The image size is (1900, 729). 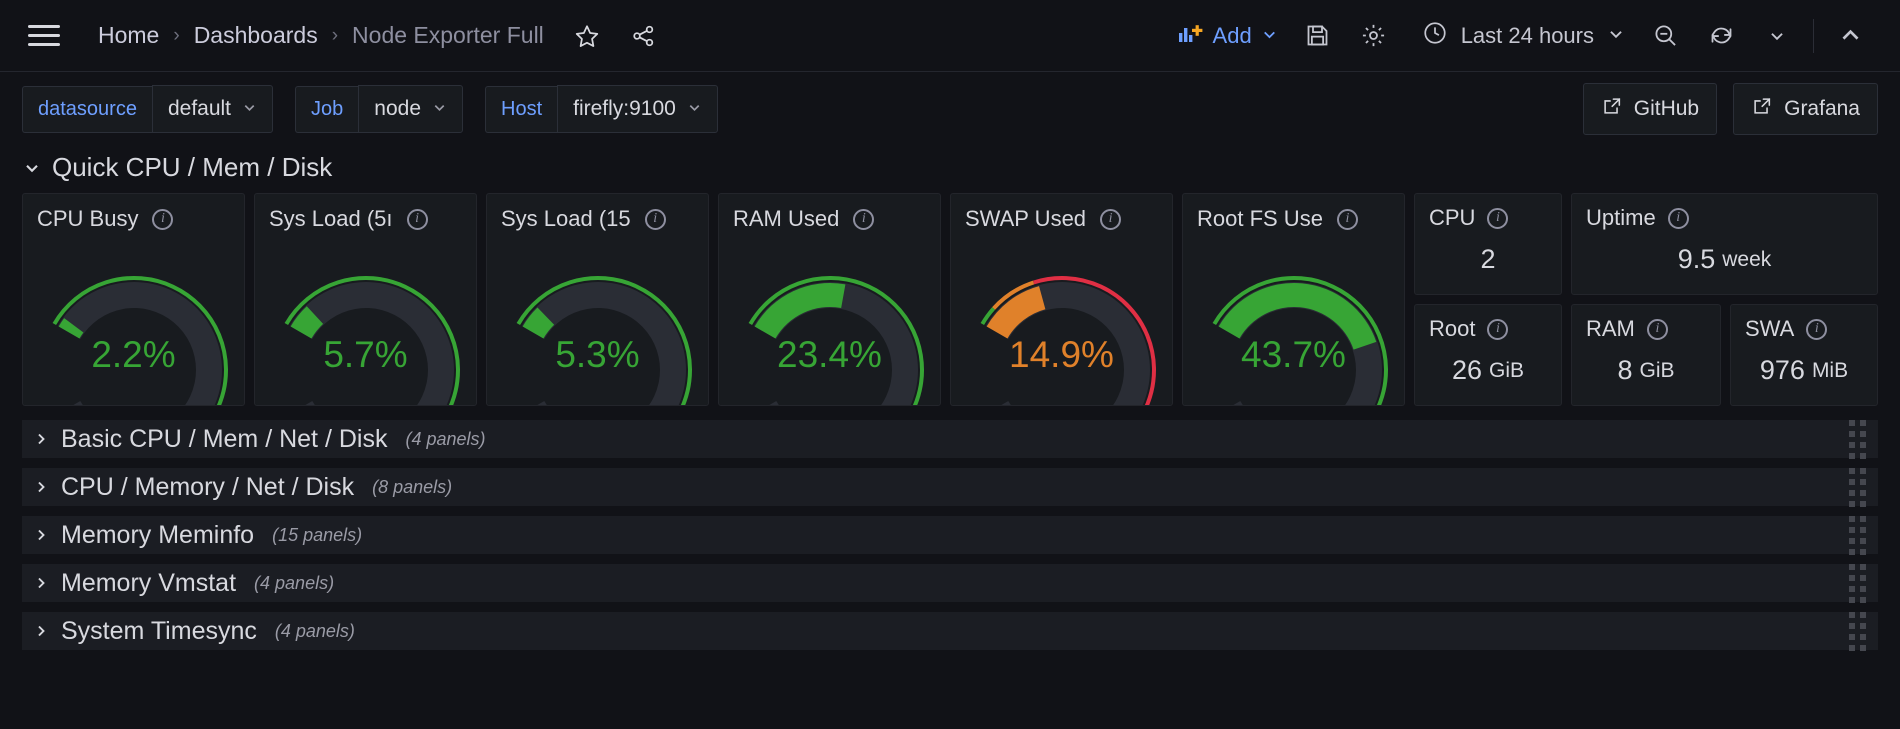 What do you see at coordinates (1435, 36) in the screenshot?
I see `clock-icon` at bounding box center [1435, 36].